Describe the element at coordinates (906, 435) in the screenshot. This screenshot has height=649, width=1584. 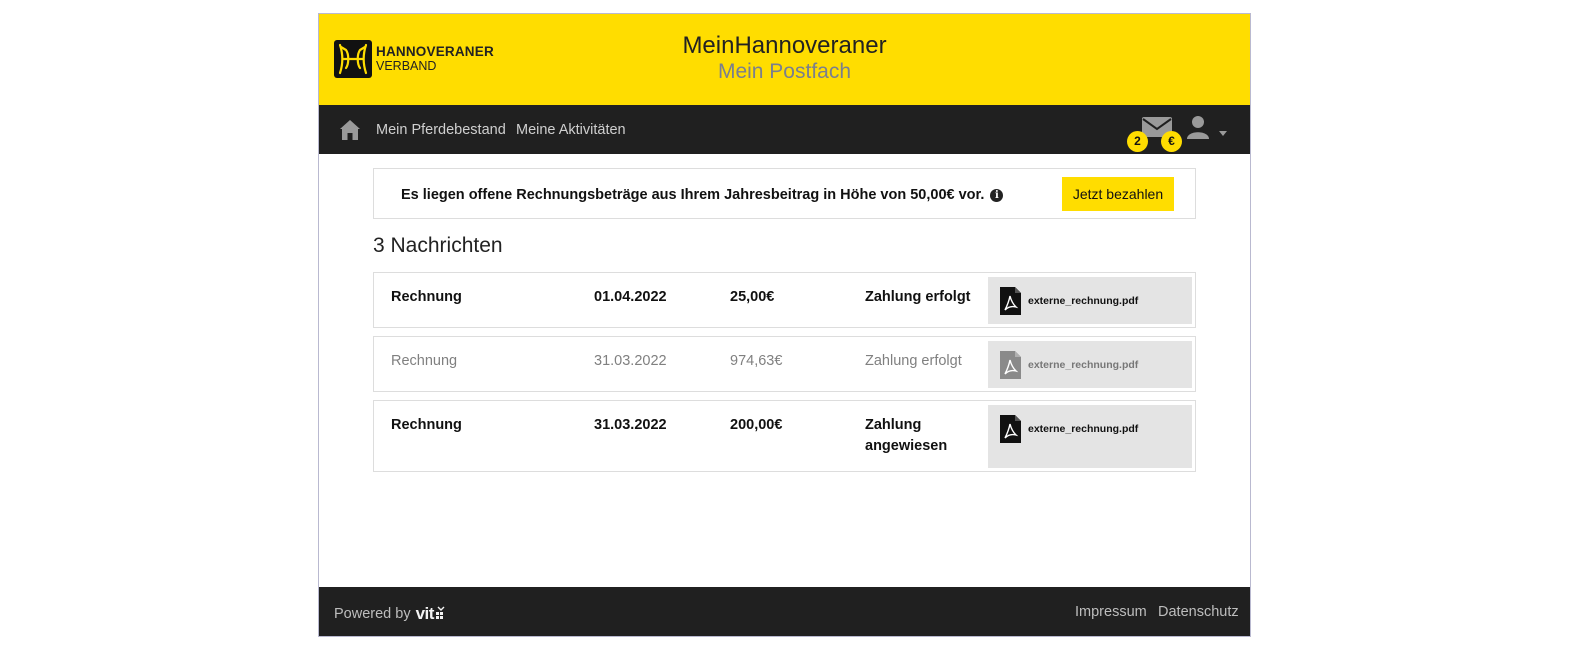
I see `message-status: Zahlung angewiesen` at that location.